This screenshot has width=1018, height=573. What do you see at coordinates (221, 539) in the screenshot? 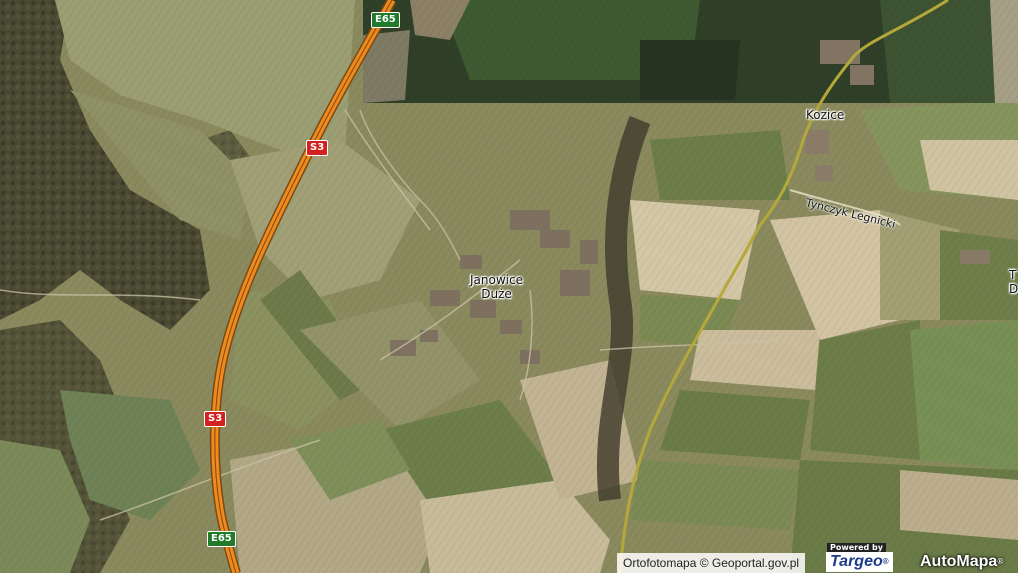
I see `road-shield-e65-bottom: E65` at bounding box center [221, 539].